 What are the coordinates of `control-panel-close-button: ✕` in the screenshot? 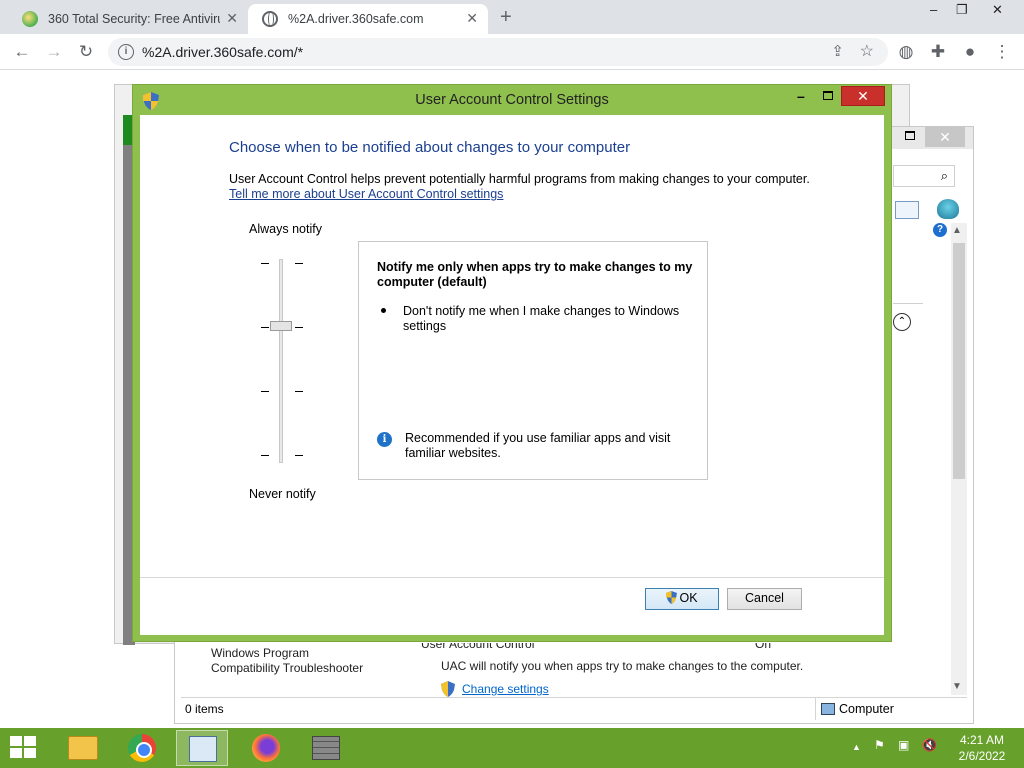 It's located at (945, 137).